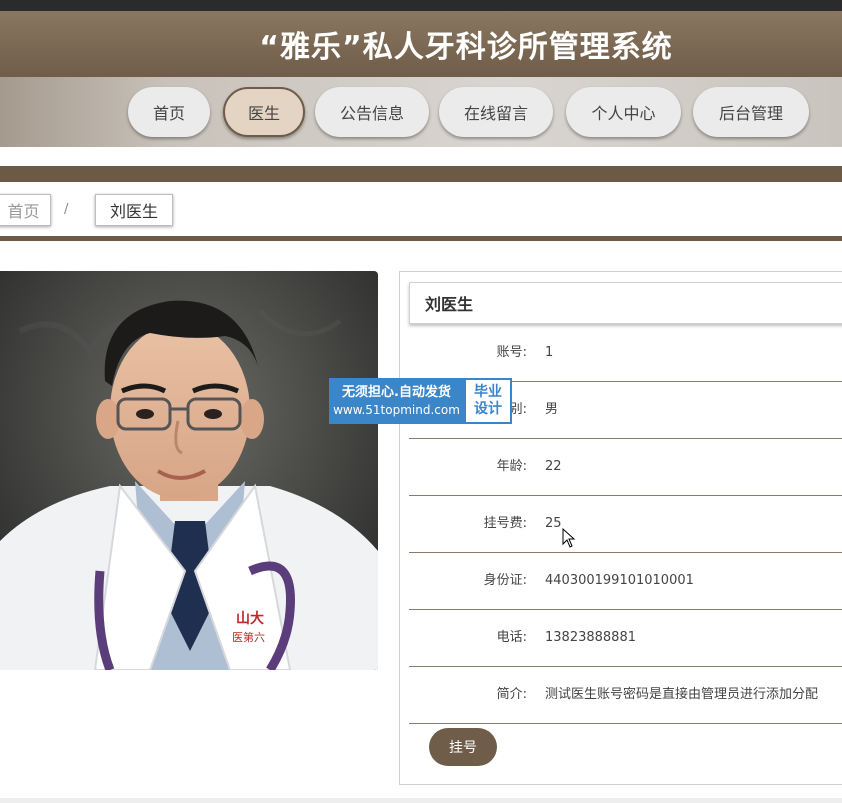 The height and width of the screenshot is (803, 842). I want to click on nav-admin: 后台管理, so click(751, 112).